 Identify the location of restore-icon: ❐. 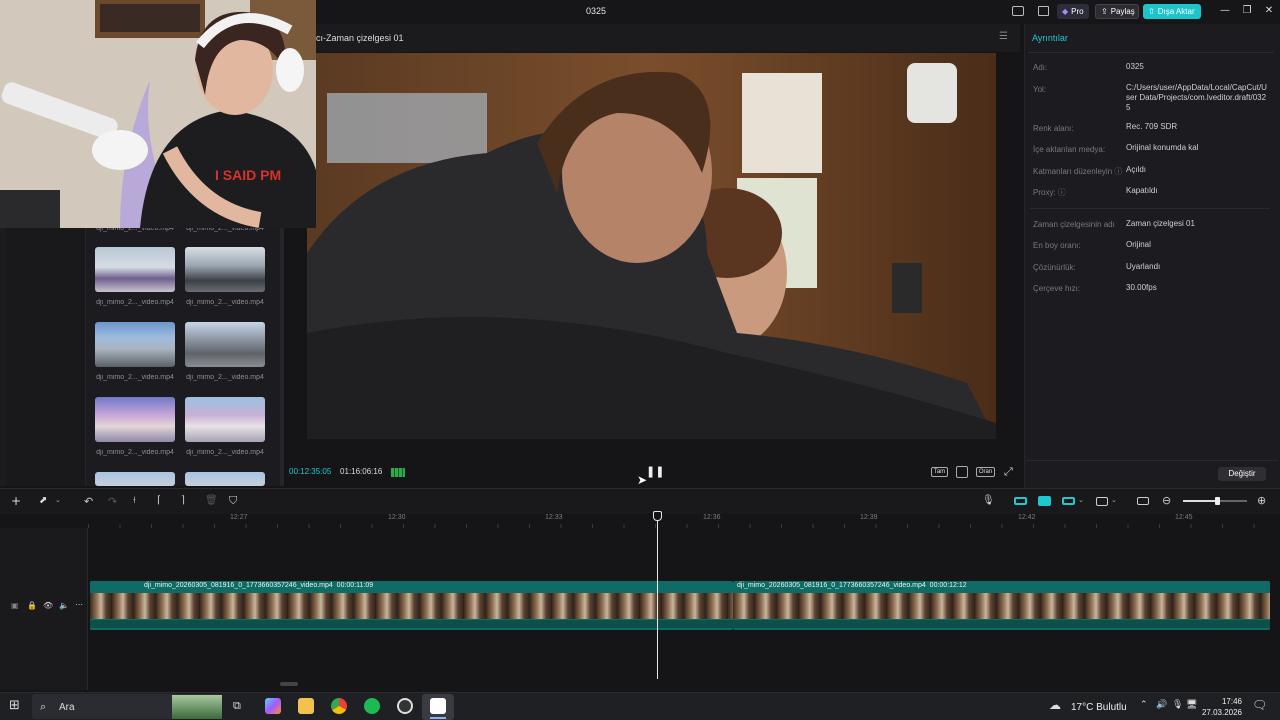
(1247, 10).